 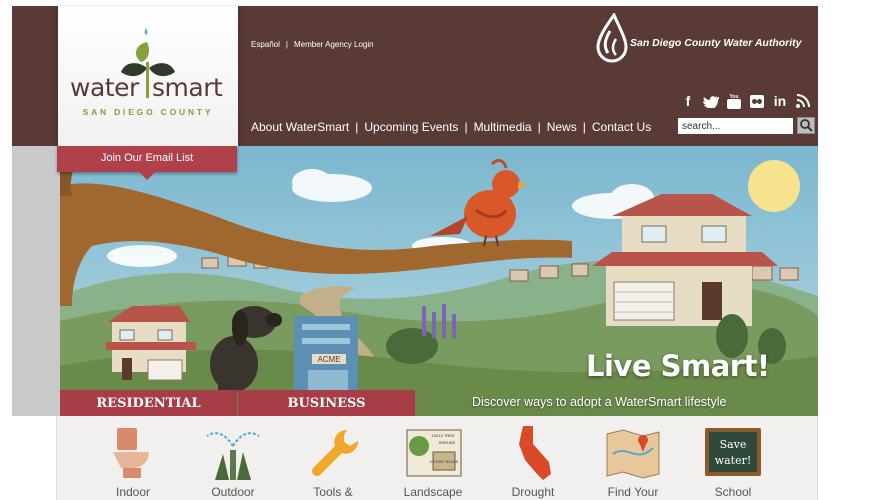 I want to click on hero-headline: Live Smart!, so click(x=678, y=366).